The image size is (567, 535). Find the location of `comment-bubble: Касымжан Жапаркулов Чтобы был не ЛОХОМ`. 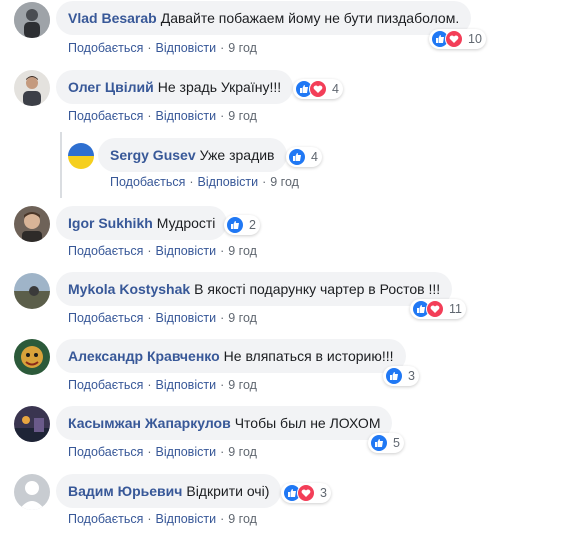

comment-bubble: Касымжан Жапаркулов Чтобы был не ЛОХОМ is located at coordinates (224, 423).